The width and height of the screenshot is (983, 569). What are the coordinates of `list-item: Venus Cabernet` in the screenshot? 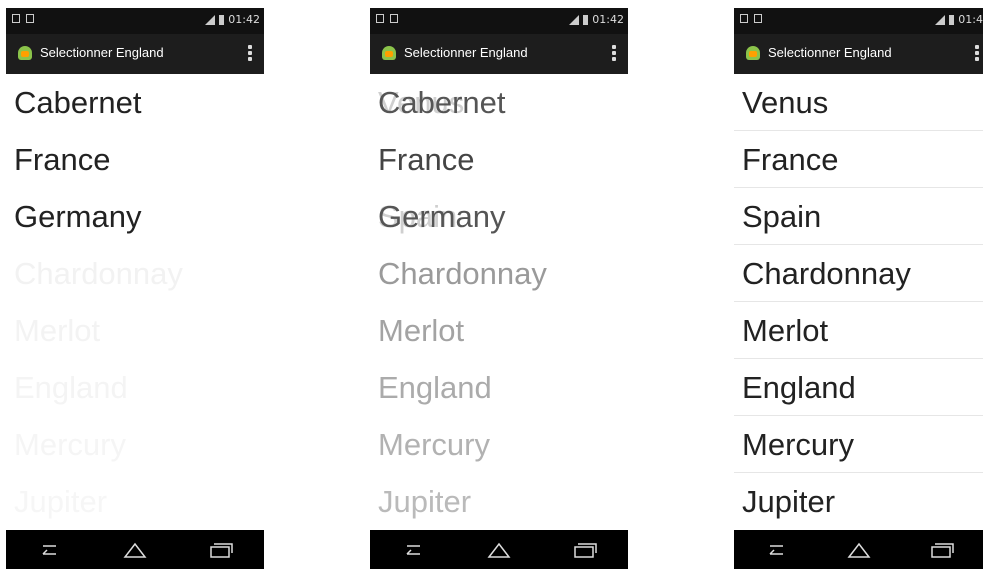 It's located at (499, 102).